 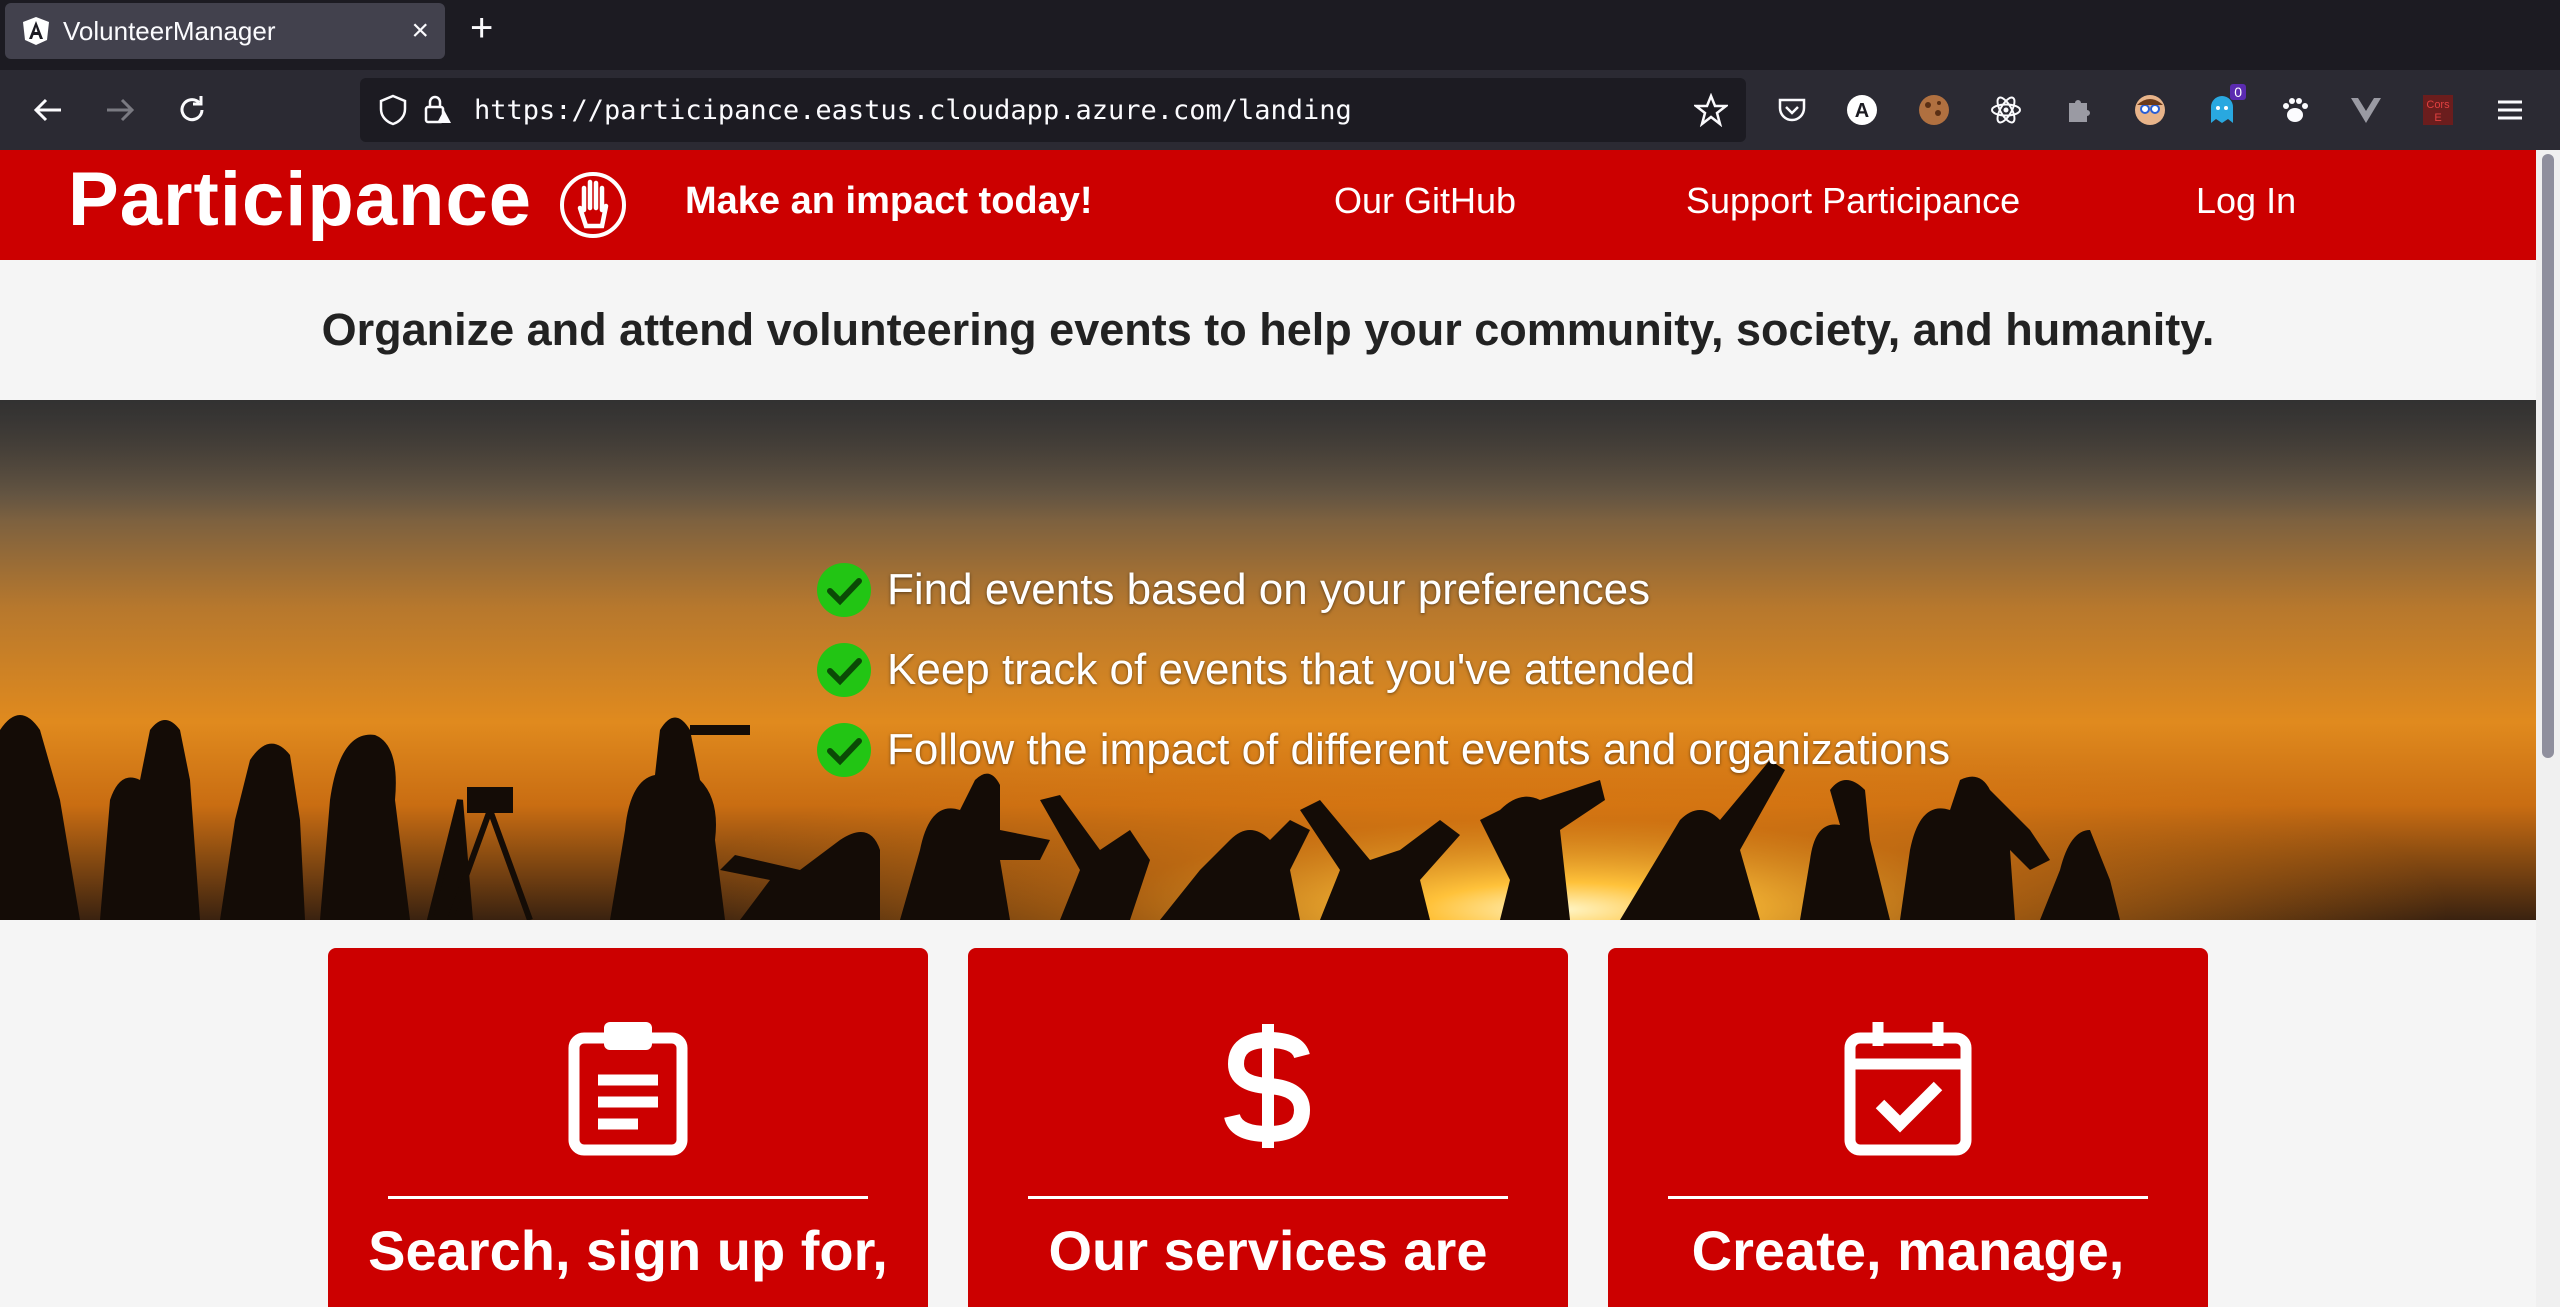 I want to click on tab-close-icon: ×, so click(x=420, y=31).